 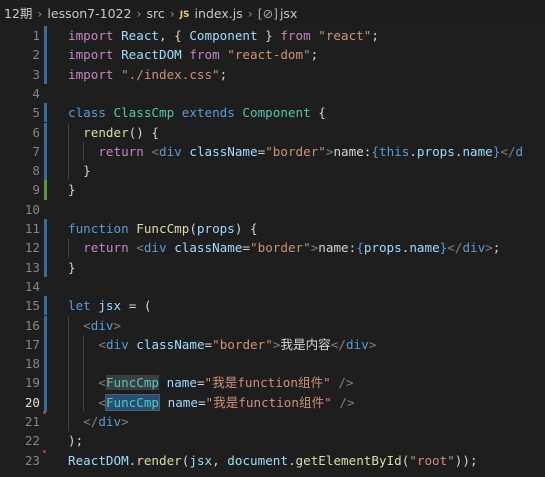 I want to click on line-number: 5, so click(x=20, y=112).